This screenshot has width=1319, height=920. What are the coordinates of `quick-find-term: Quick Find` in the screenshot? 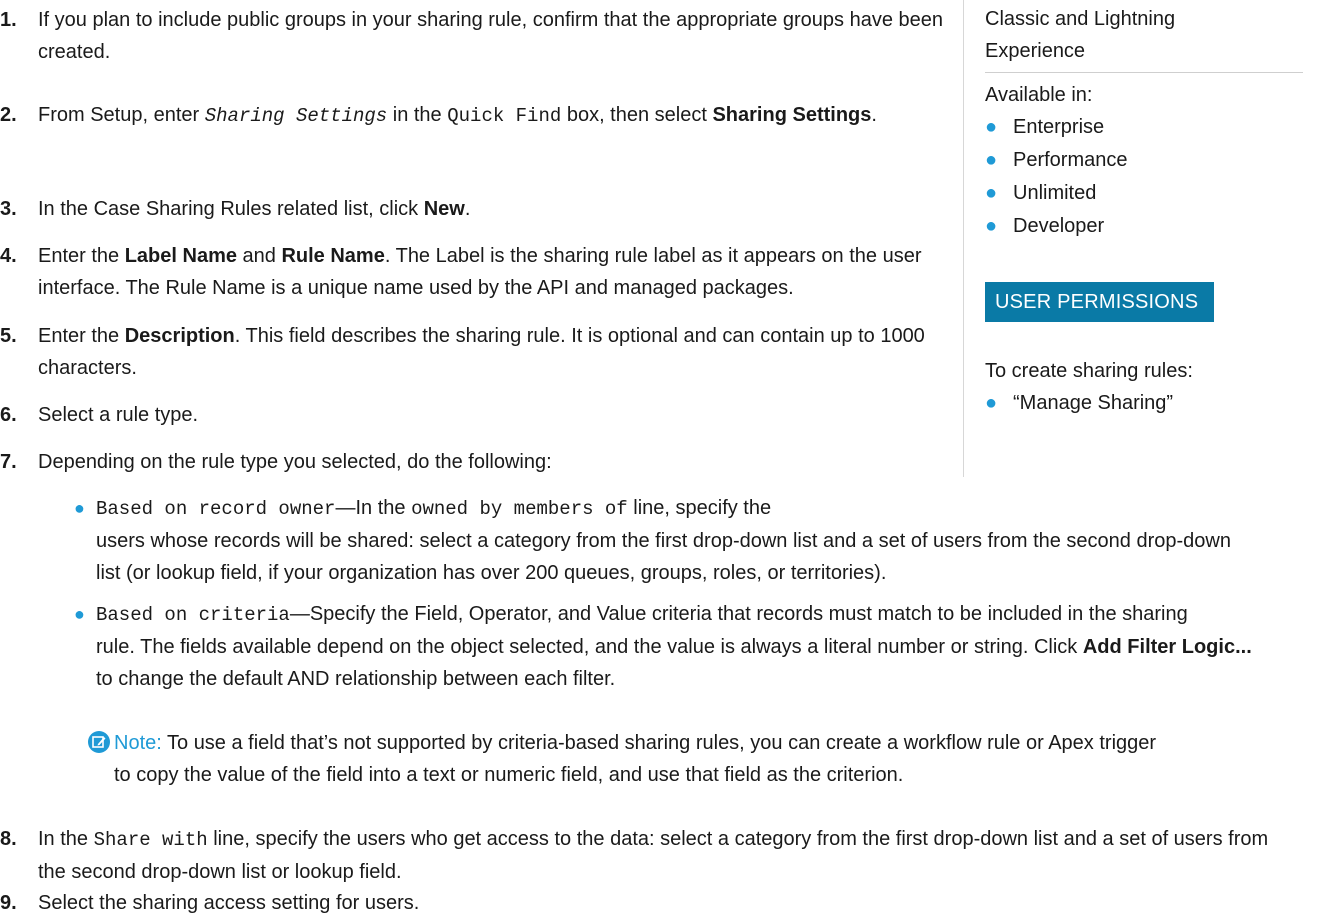 It's located at (504, 116).